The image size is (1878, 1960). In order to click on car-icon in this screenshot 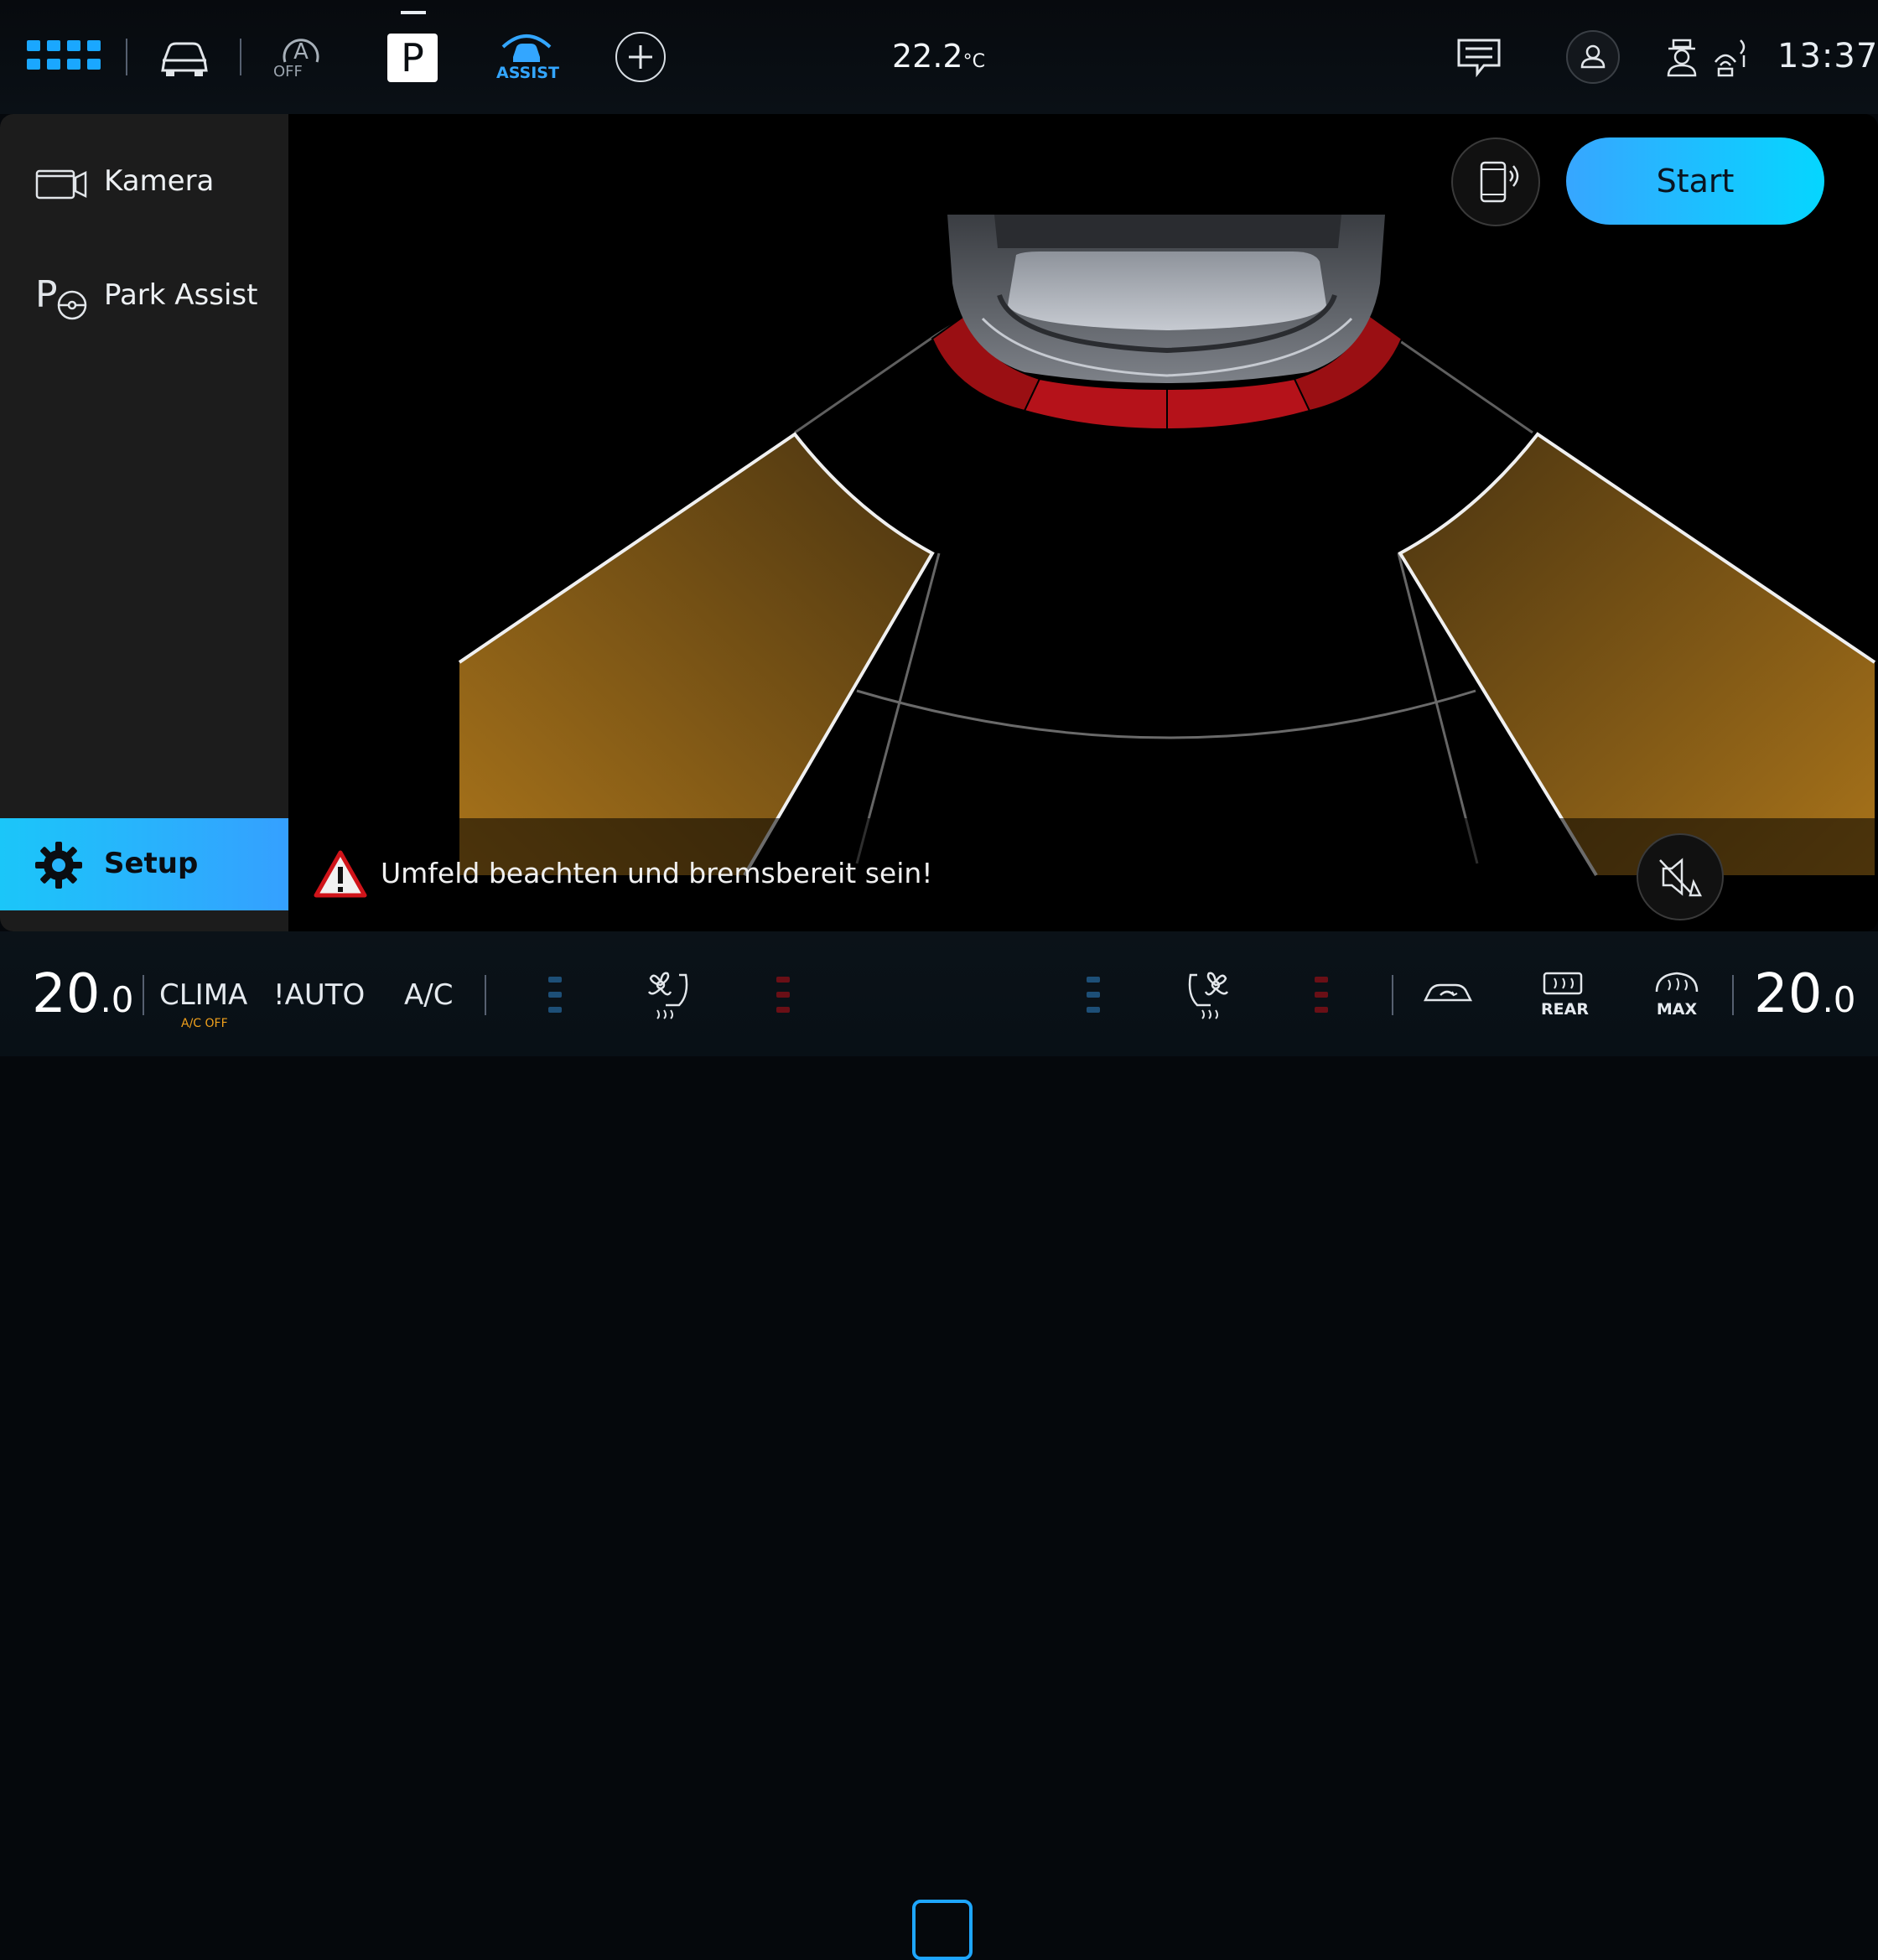, I will do `click(185, 57)`.